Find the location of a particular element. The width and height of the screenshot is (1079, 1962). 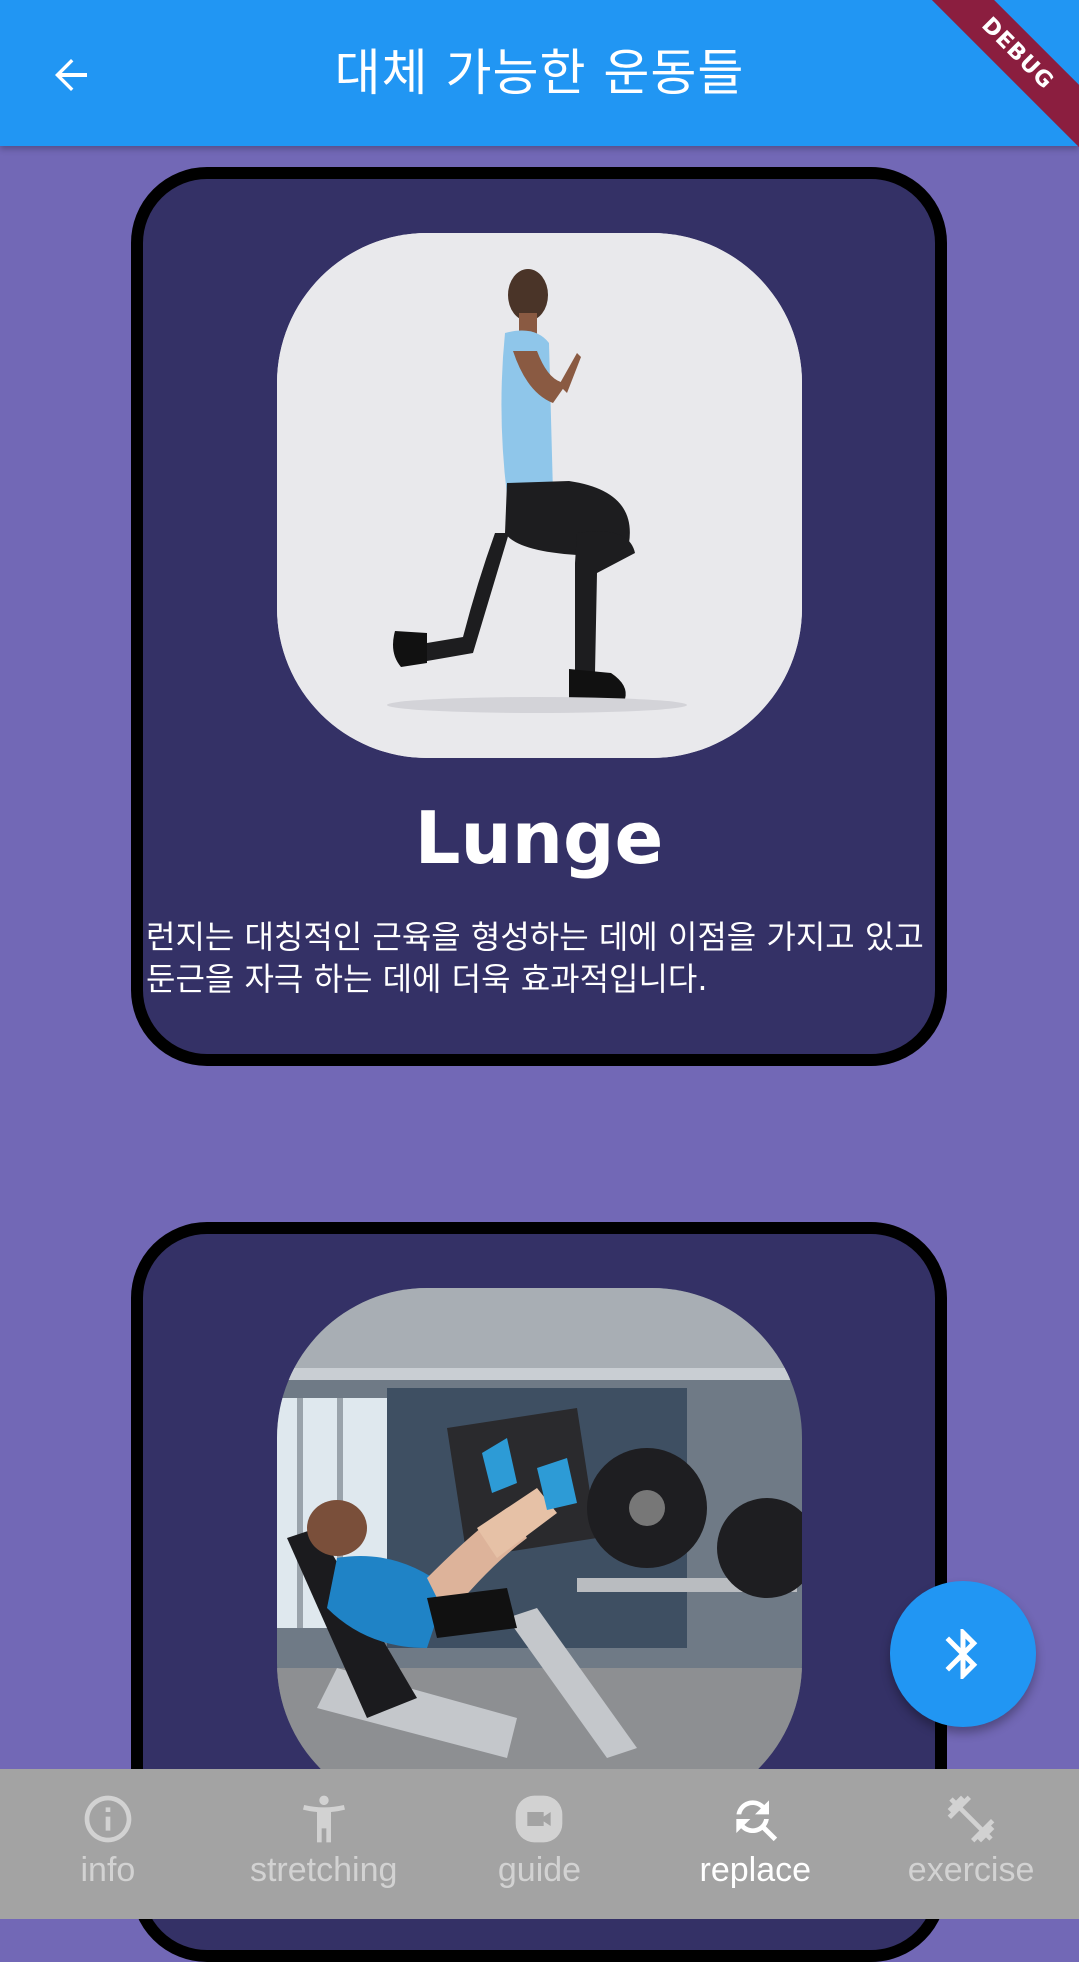

bottom-navigation: info stretching guide replace exercise is located at coordinates (539, 1844).